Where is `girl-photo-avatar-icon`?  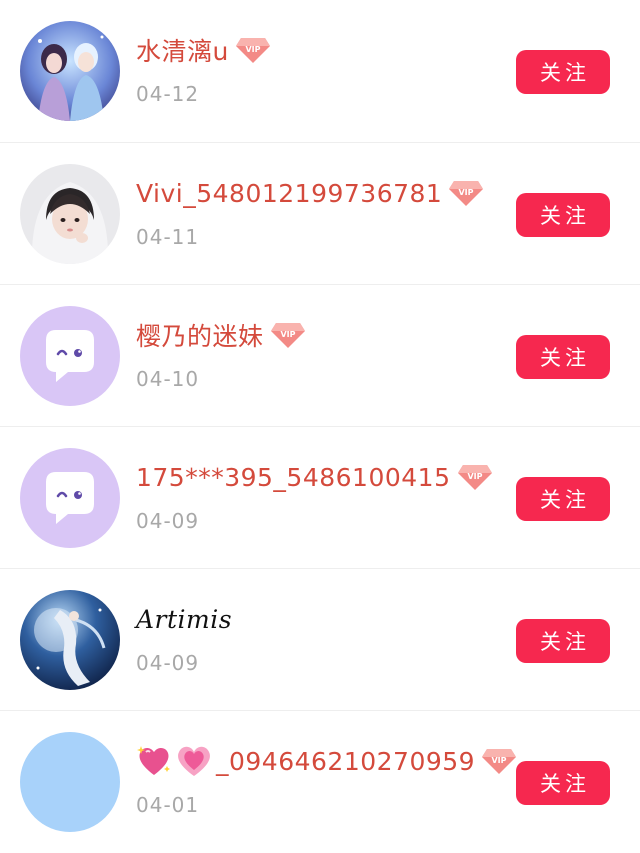
girl-photo-avatar-icon is located at coordinates (70, 214).